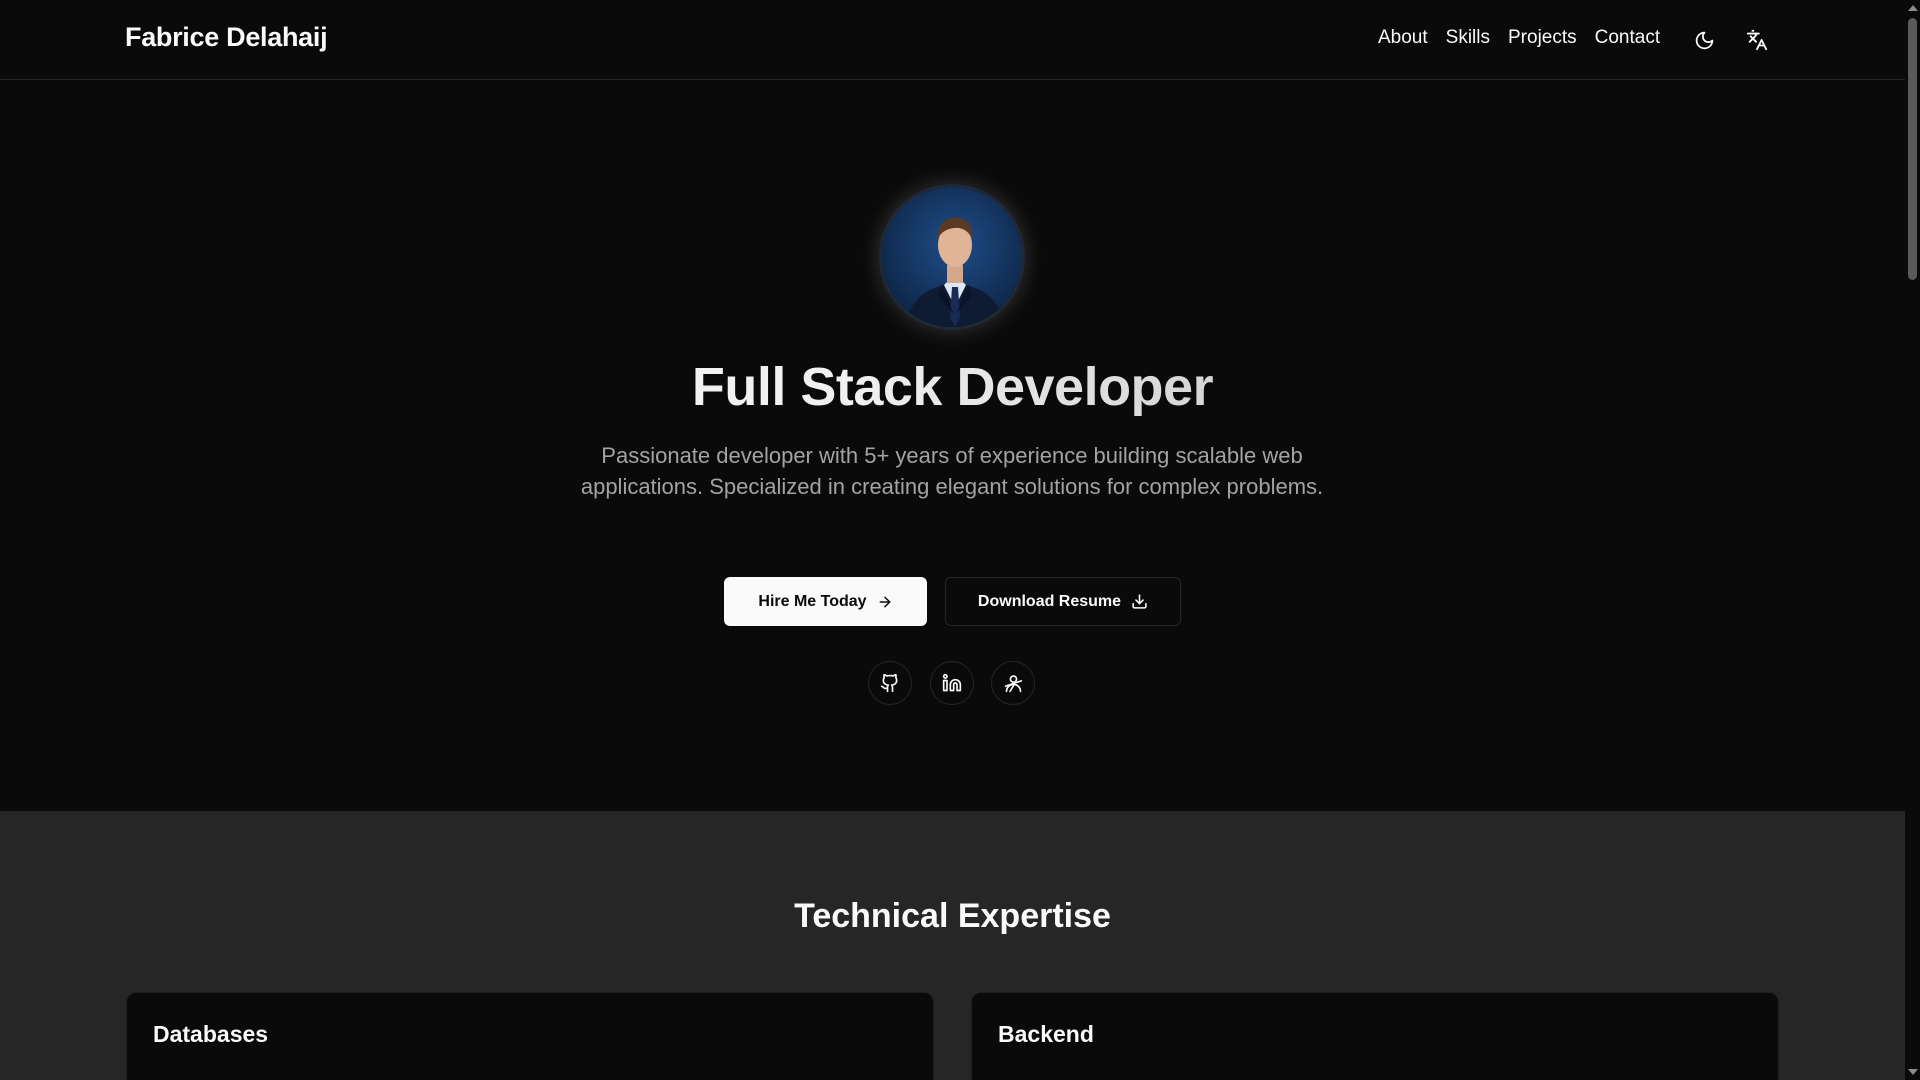 The width and height of the screenshot is (1920, 1080). I want to click on skill-card-title: Backend, so click(1046, 1034).